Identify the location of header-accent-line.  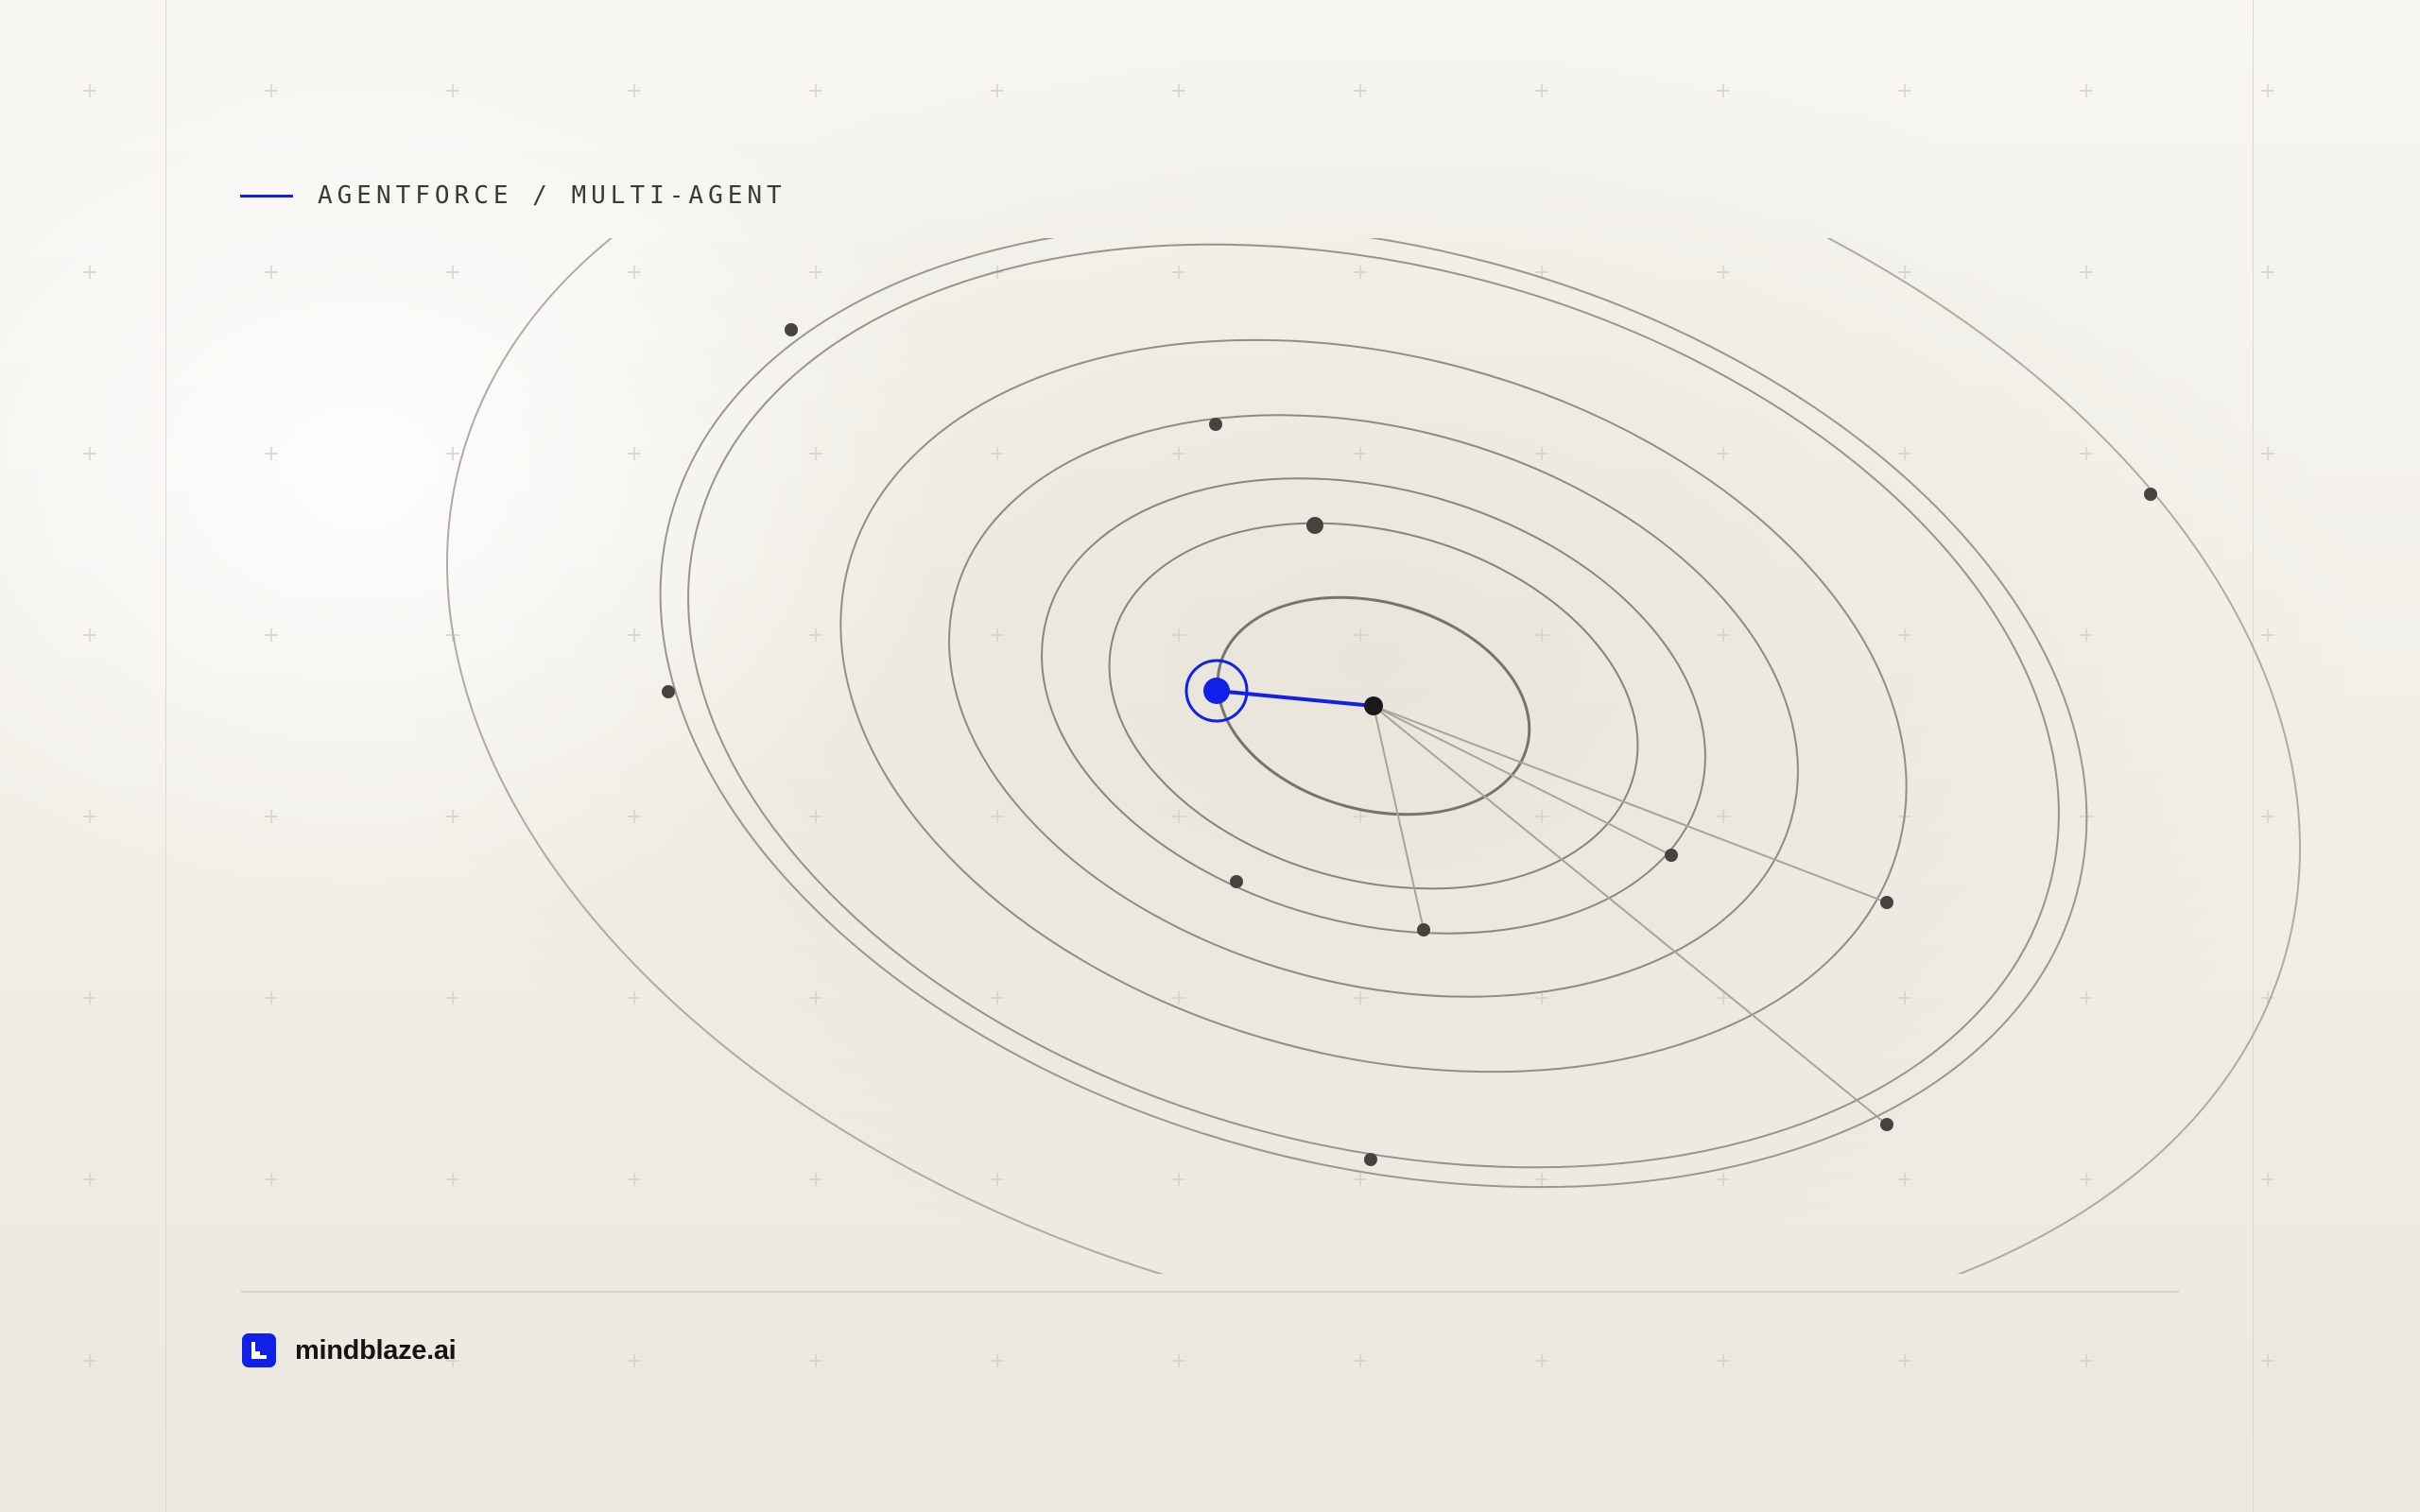
(266, 196).